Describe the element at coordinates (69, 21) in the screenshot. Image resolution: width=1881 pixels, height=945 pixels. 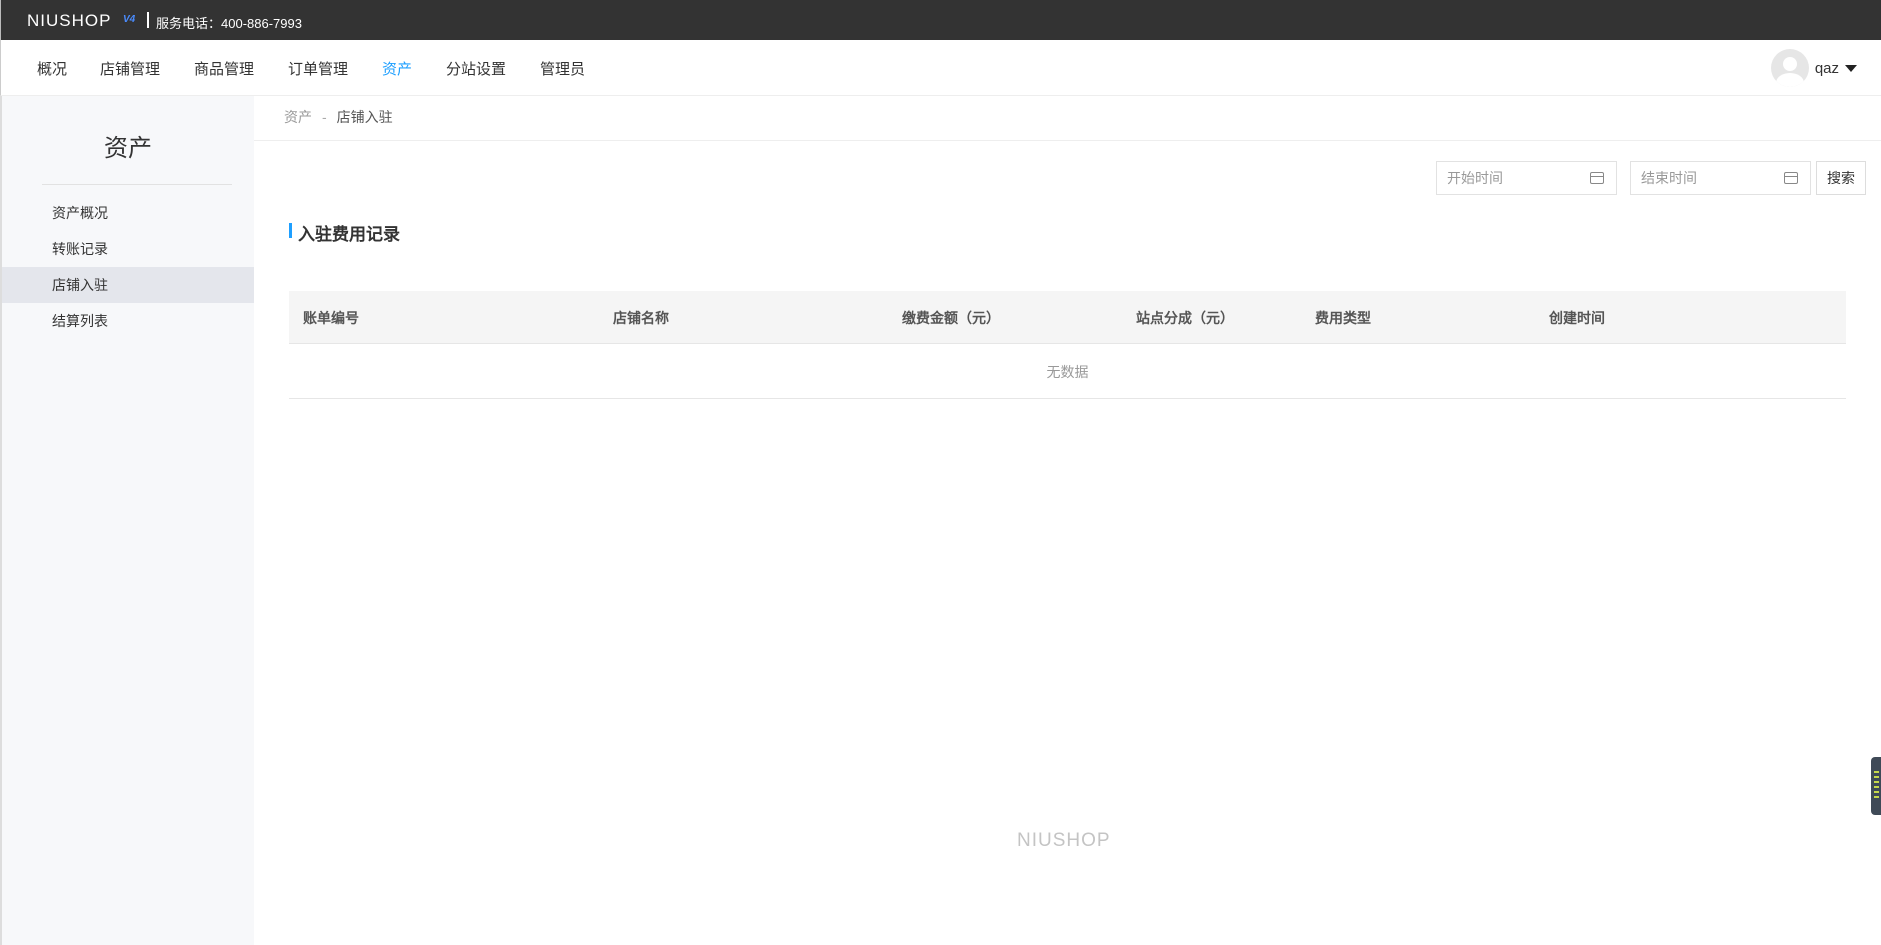
I see `brand-logo: NIUSHOP` at that location.